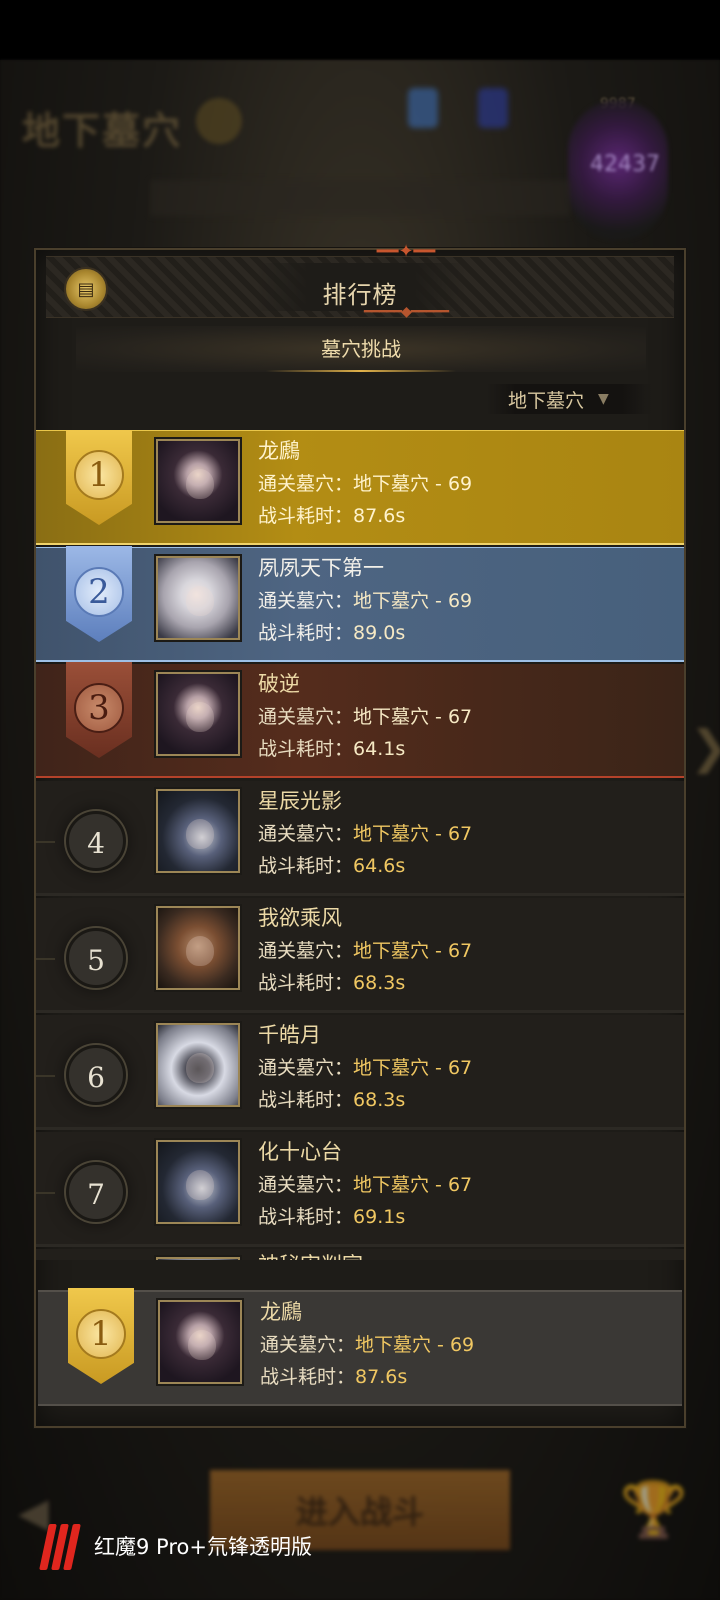 The image size is (720, 1600). Describe the element at coordinates (360, 281) in the screenshot. I see `panel-header: ━━✦━━ 排行榜 ━━━━━◆━━━━━ ▤` at that location.